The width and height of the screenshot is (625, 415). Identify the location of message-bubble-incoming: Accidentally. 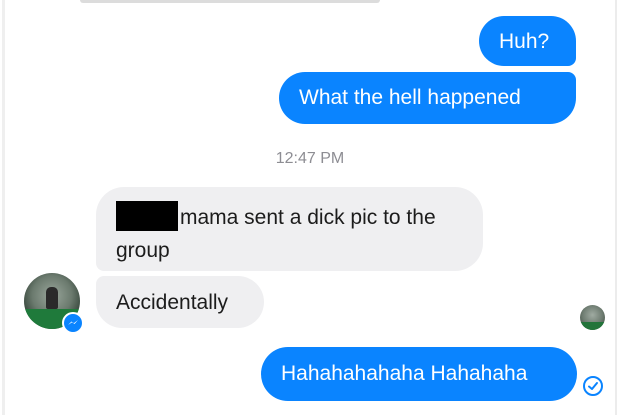
(180, 302).